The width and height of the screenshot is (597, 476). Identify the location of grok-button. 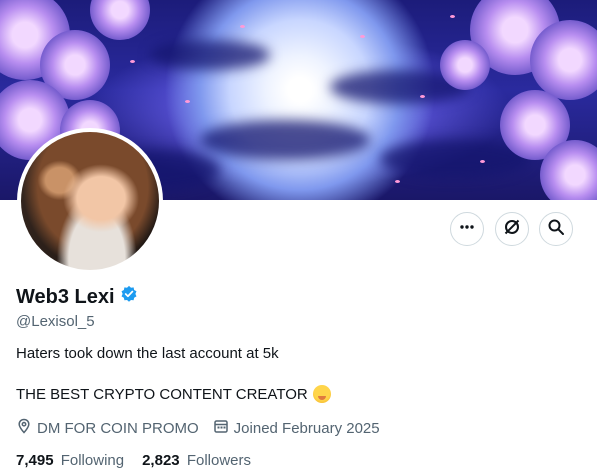
(512, 229).